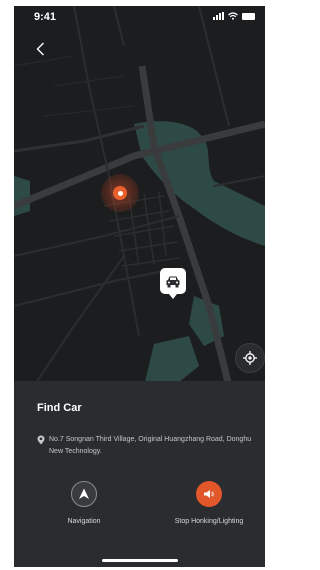 This screenshot has width=320, height=570. I want to click on horn-icon, so click(209, 494).